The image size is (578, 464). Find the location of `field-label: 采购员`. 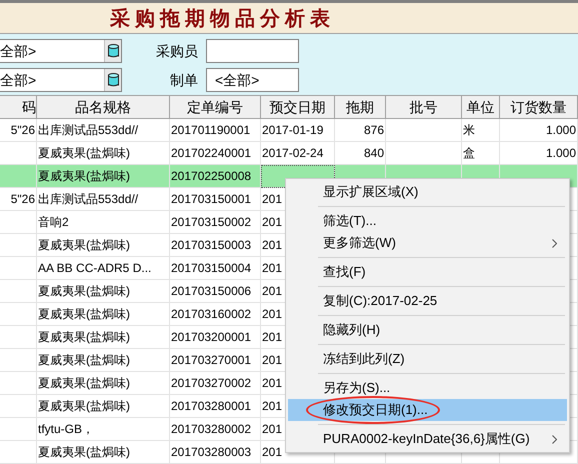

field-label: 采购员 is located at coordinates (177, 51).